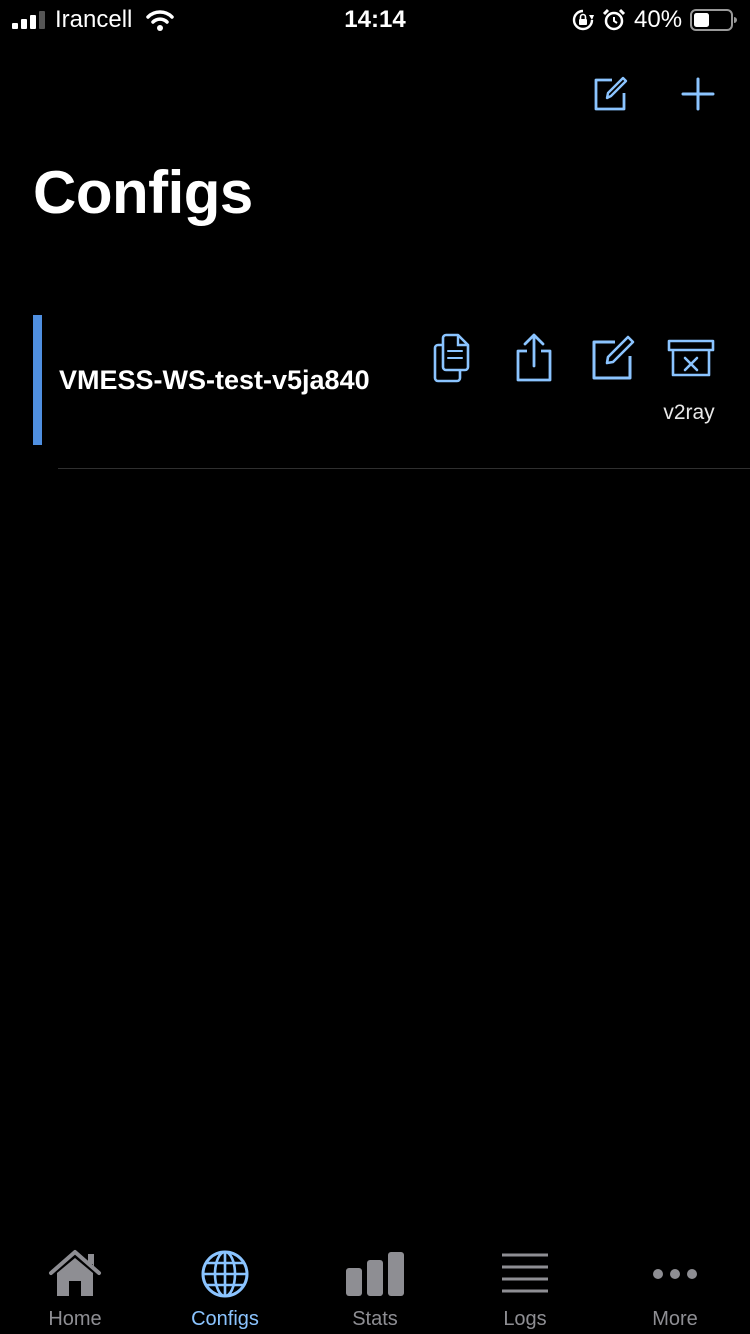  What do you see at coordinates (375, 1274) in the screenshot?
I see `bar-chart-icon` at bounding box center [375, 1274].